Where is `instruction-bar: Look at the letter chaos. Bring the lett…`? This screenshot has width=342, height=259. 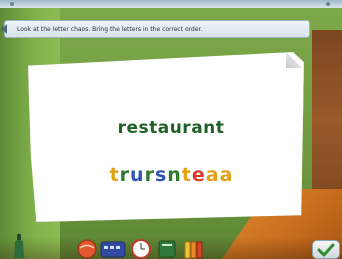
instruction-bar: Look at the letter chaos. Bring the lett… is located at coordinates (155, 29).